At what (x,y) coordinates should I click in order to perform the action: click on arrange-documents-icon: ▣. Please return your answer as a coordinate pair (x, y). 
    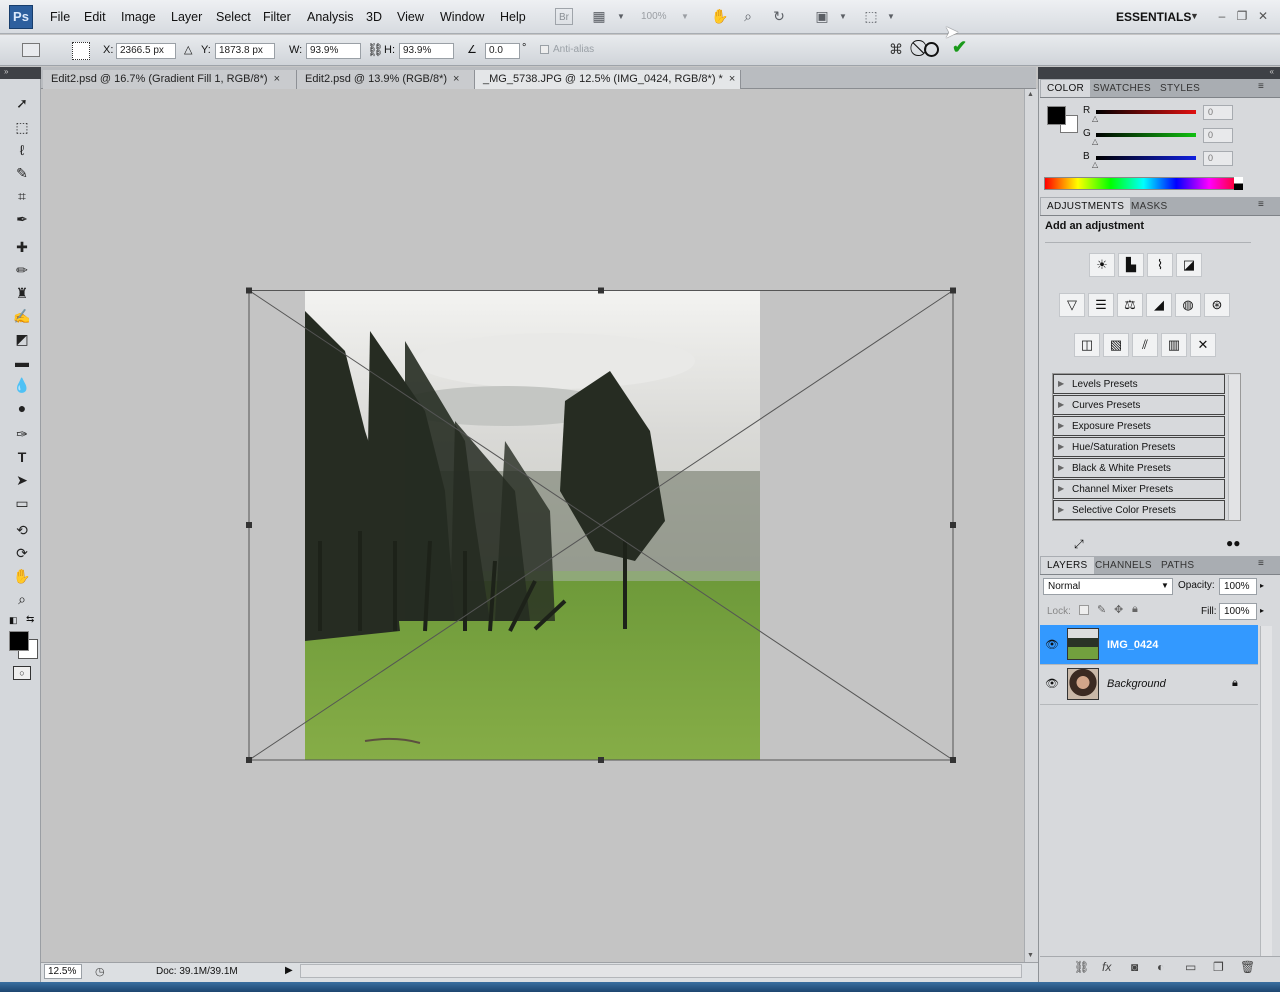
    Looking at the image, I should click on (822, 16).